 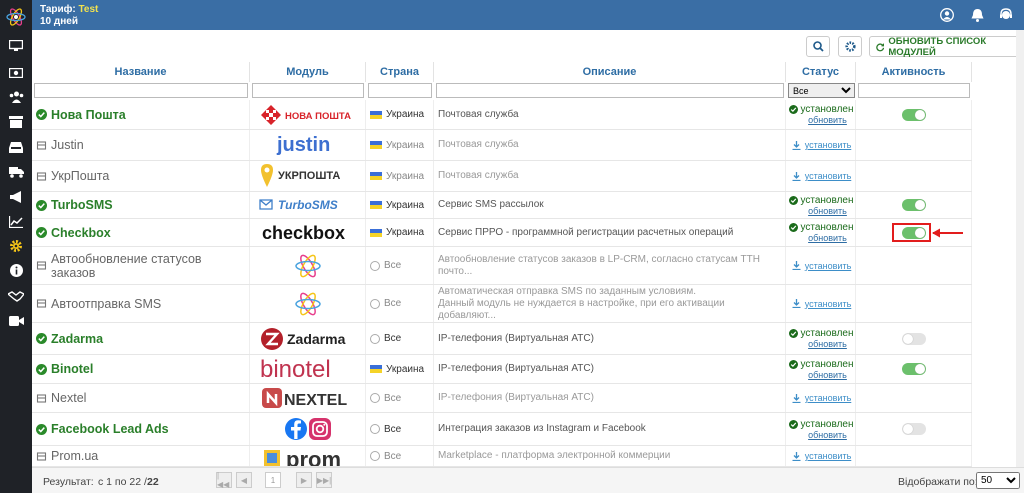 What do you see at coordinates (1006, 15) in the screenshot?
I see `support-icon` at bounding box center [1006, 15].